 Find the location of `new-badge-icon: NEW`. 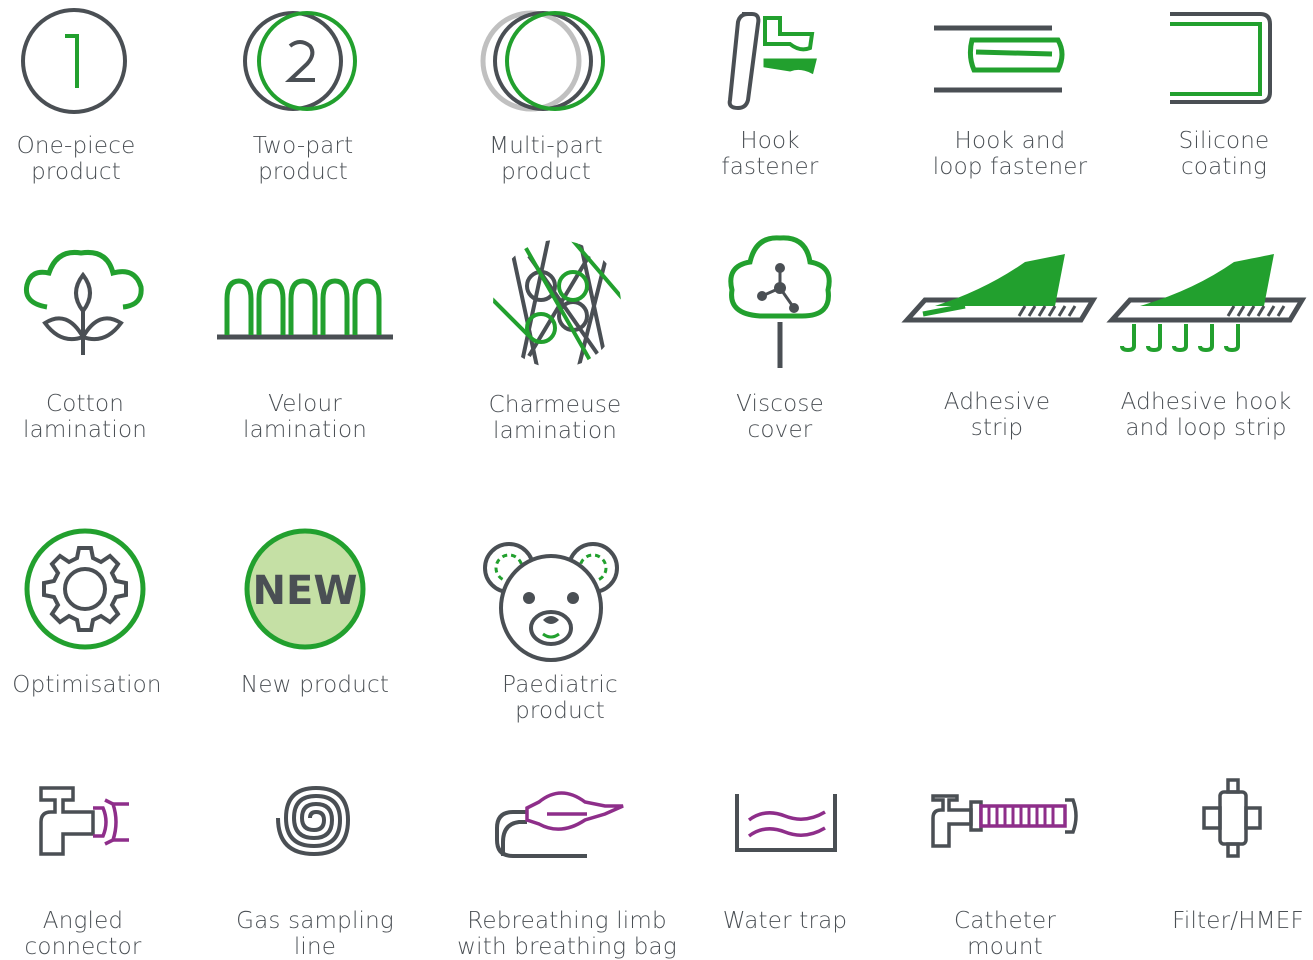

new-badge-icon: NEW is located at coordinates (305, 589).